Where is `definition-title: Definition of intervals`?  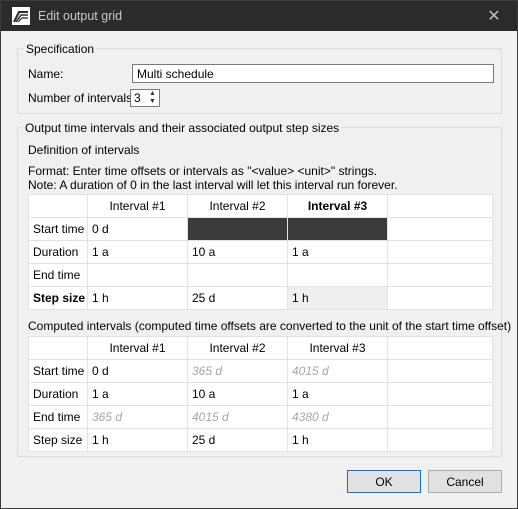
definition-title: Definition of intervals is located at coordinates (84, 150).